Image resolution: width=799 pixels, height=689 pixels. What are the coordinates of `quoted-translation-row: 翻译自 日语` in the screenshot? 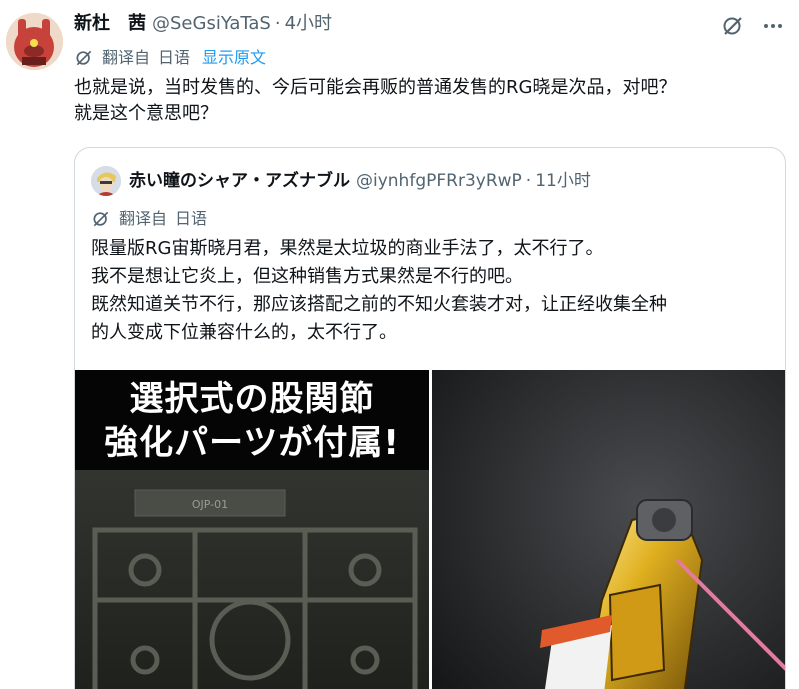 It's located at (149, 219).